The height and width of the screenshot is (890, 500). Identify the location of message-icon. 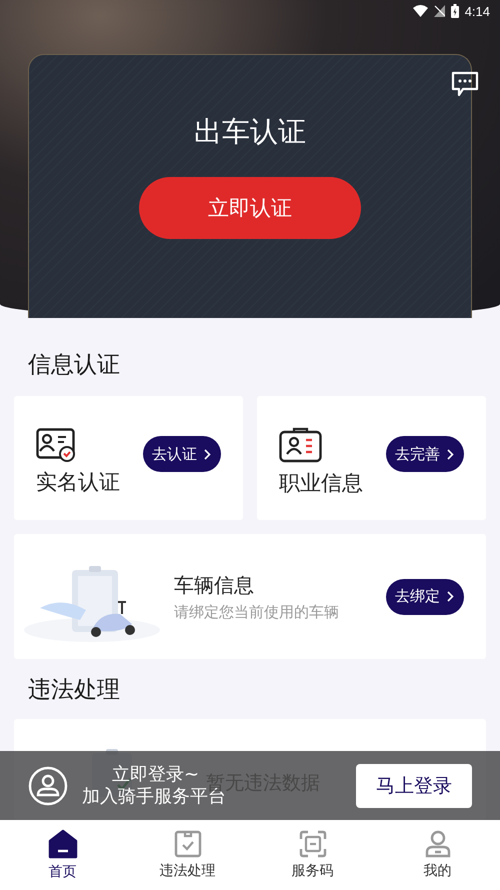
(465, 84).